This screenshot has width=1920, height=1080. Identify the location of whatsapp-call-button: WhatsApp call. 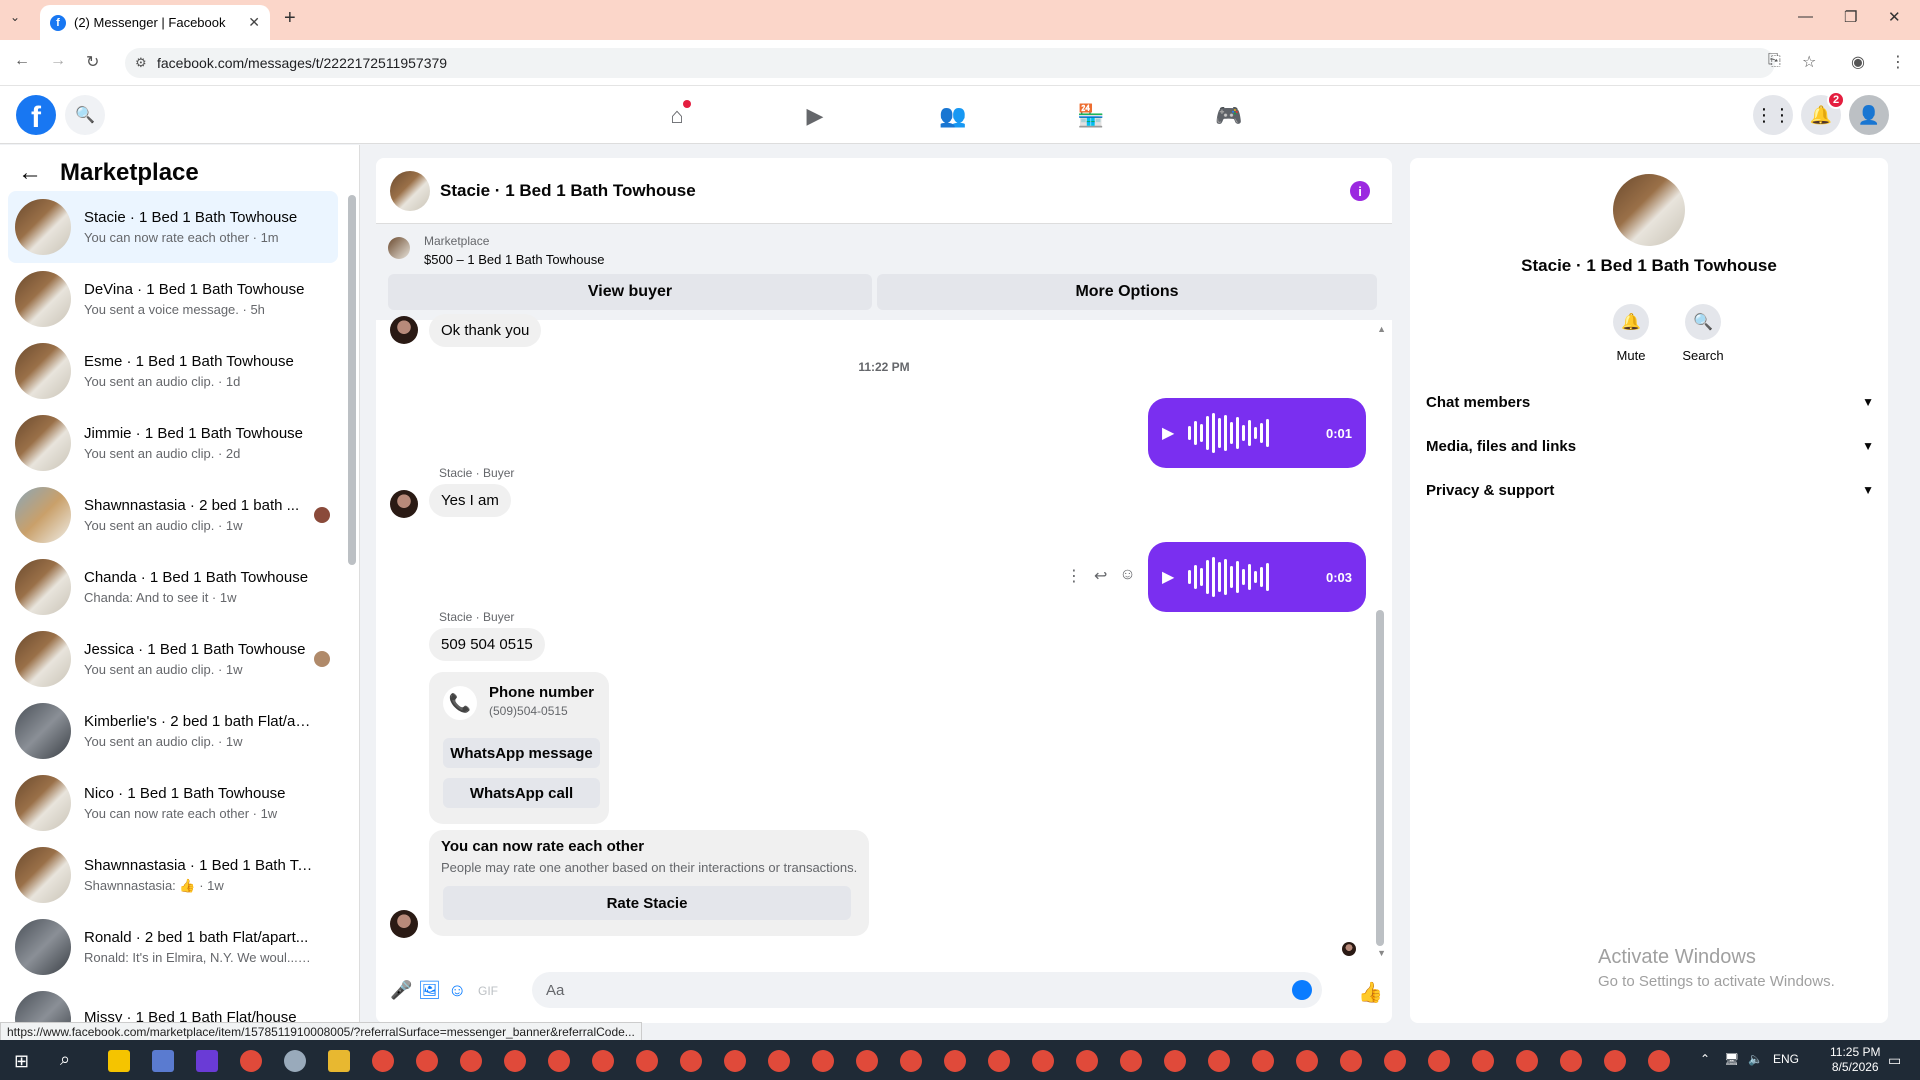
(521, 793).